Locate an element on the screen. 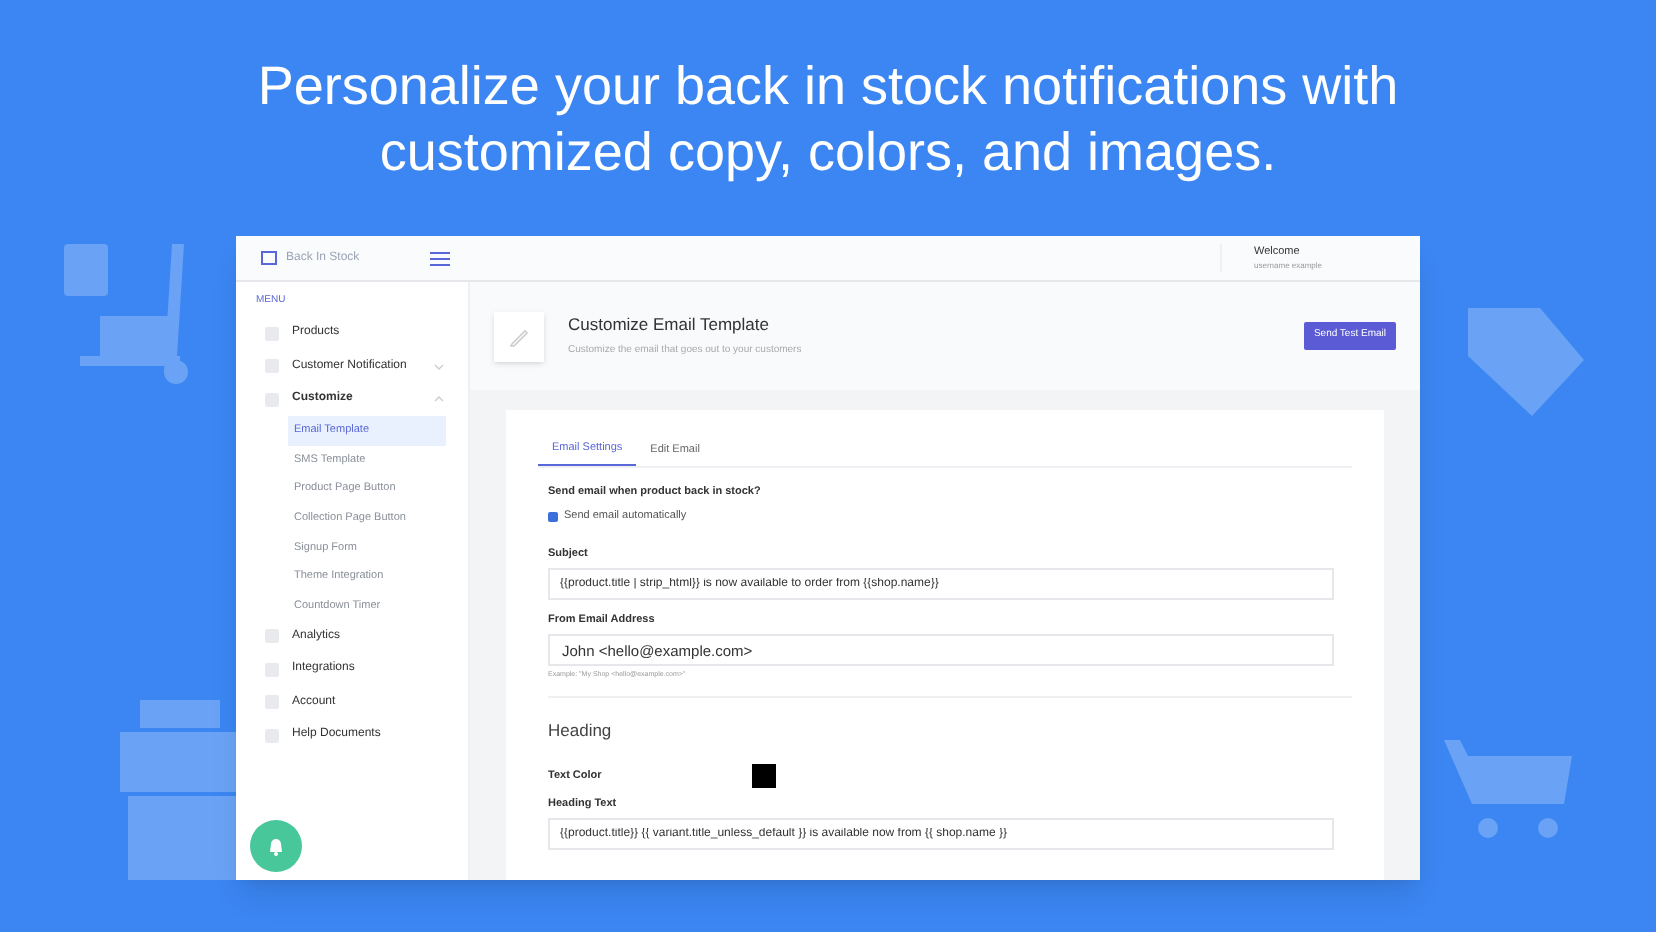 Image resolution: width=1656 pixels, height=932 pixels. box-logo-icon is located at coordinates (269, 258).